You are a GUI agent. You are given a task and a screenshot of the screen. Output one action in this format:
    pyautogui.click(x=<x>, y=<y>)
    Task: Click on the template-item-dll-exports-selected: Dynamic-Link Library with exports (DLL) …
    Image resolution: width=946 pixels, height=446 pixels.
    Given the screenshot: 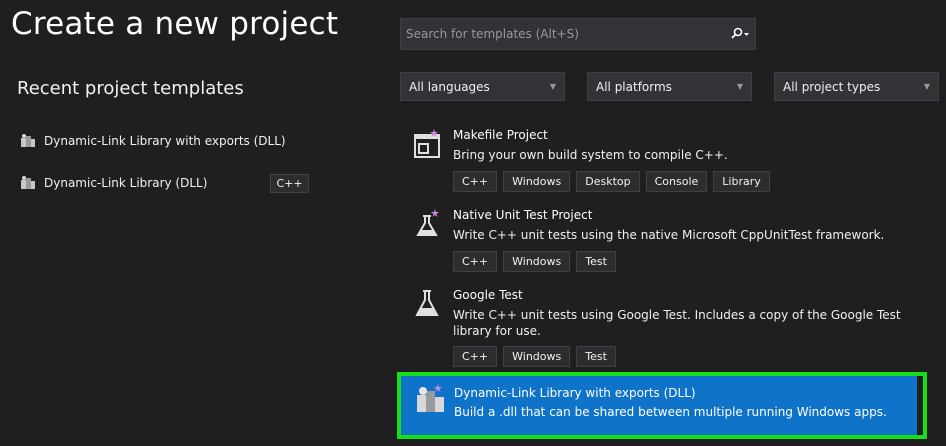 What is the action you would take?
    pyautogui.click(x=662, y=405)
    